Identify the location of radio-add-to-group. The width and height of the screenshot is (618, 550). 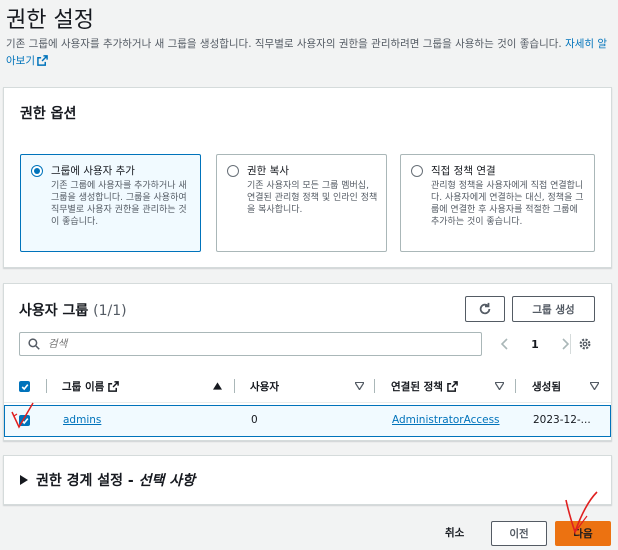
(37, 171).